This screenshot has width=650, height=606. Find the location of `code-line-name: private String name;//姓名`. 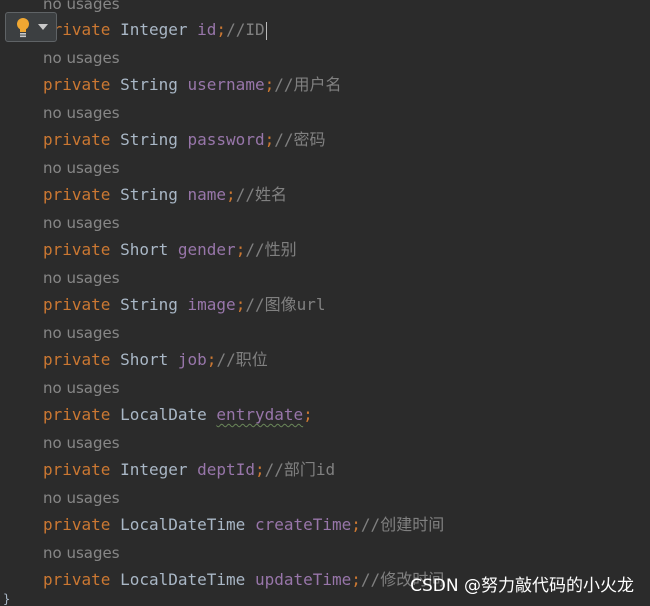

code-line-name: private String name;//姓名 is located at coordinates (165, 195).